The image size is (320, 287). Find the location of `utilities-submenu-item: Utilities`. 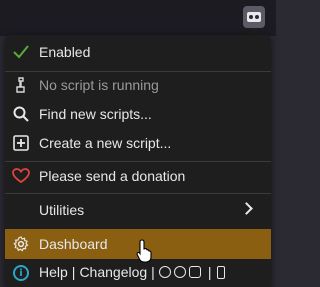

utilities-submenu-item: Utilities is located at coordinates (138, 210).